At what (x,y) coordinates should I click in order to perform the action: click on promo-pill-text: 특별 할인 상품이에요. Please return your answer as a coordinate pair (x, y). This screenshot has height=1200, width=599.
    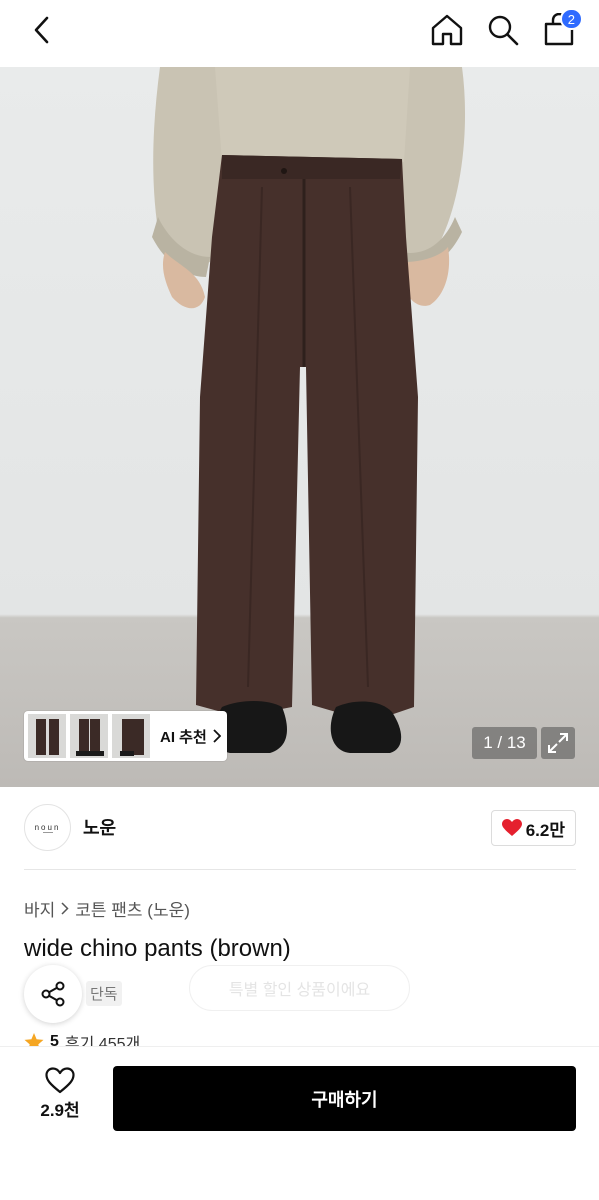
    Looking at the image, I should click on (299, 990).